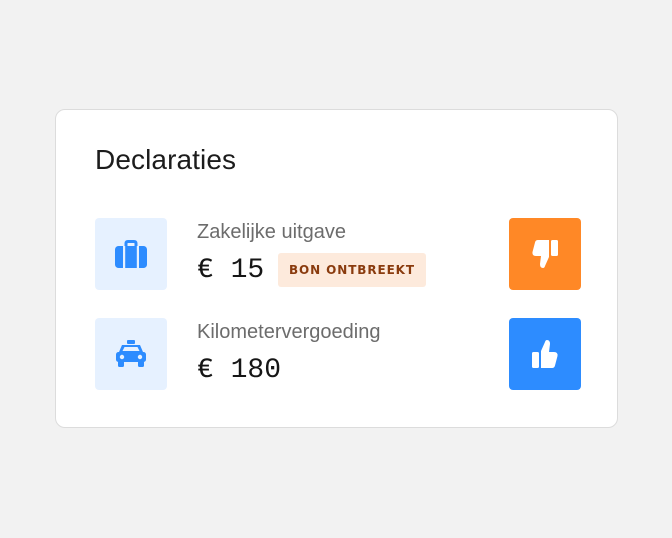 The image size is (672, 538). I want to click on card-title: Declaraties, so click(166, 159).